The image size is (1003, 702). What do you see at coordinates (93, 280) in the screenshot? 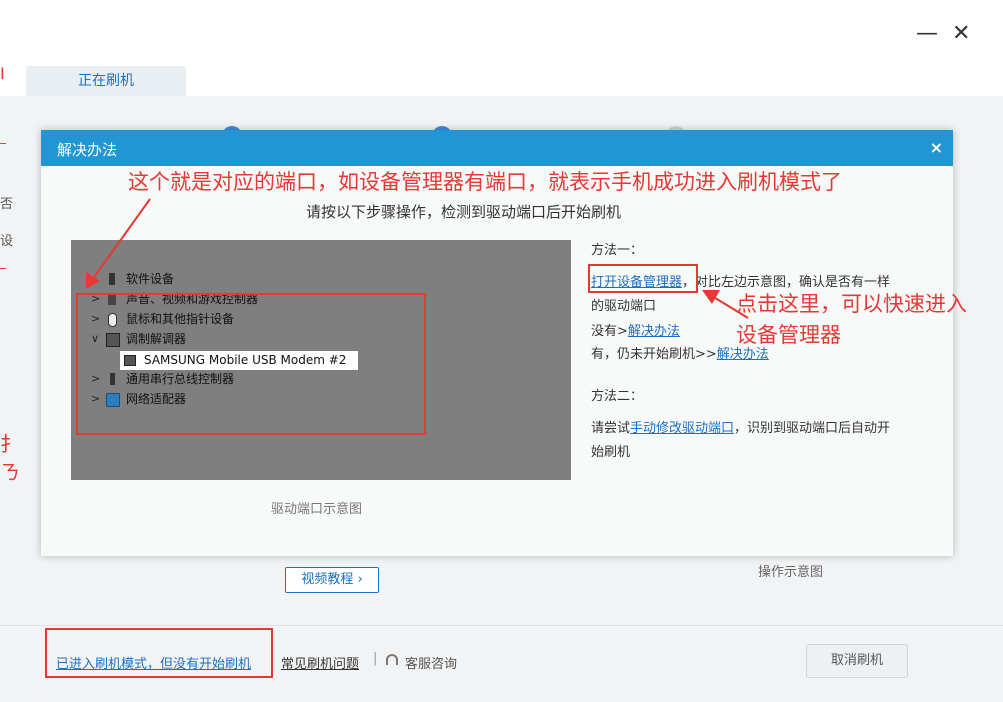
I see `arrow-head-ports` at bounding box center [93, 280].